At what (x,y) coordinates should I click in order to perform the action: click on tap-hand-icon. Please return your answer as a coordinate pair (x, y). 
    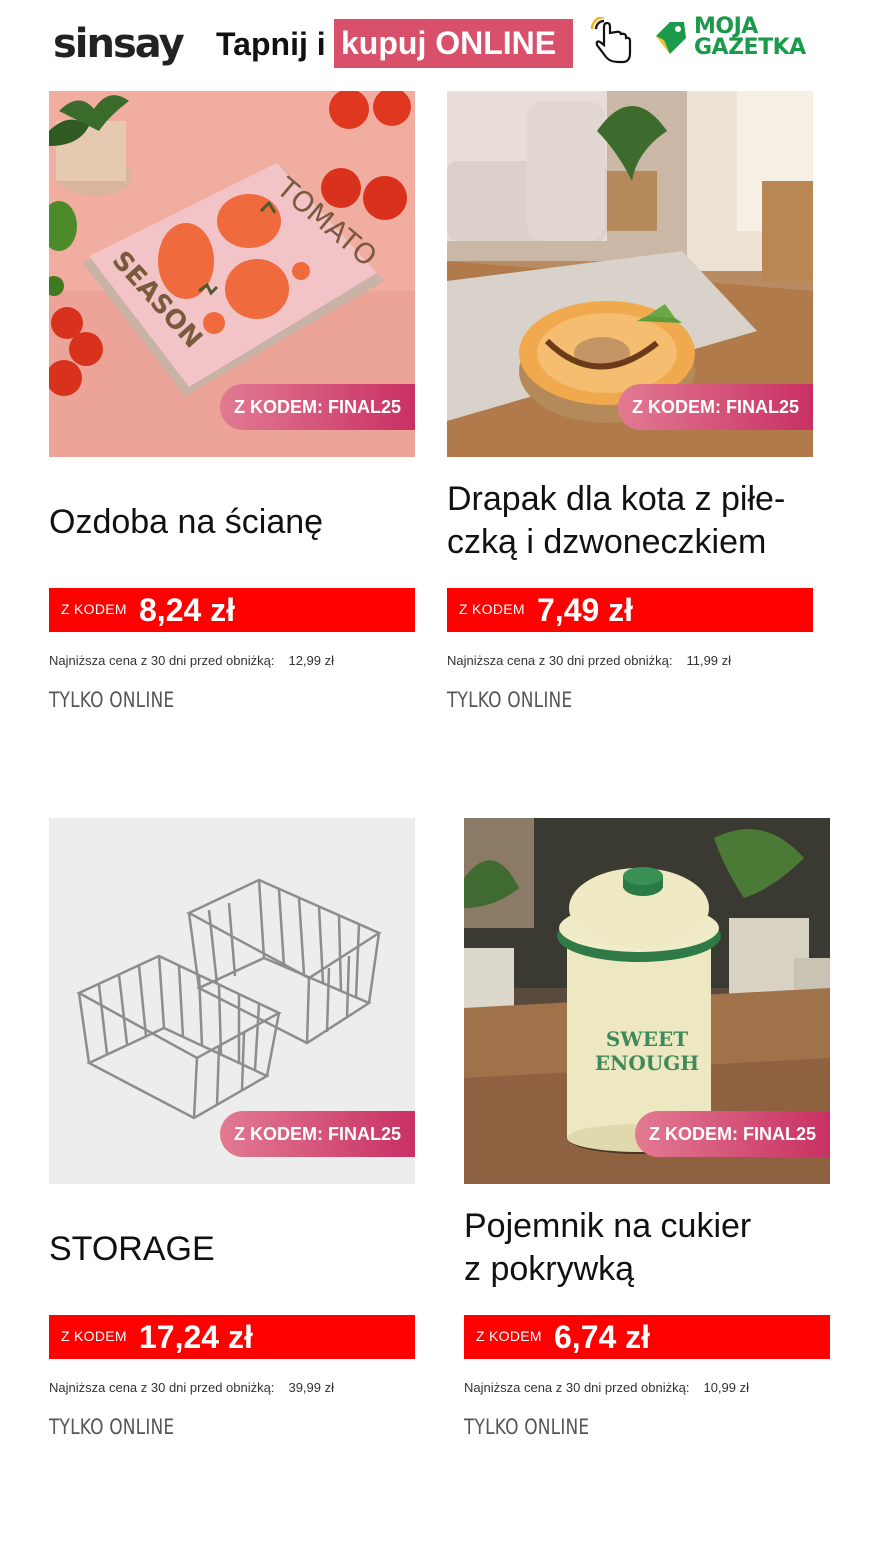
    Looking at the image, I should click on (612, 40).